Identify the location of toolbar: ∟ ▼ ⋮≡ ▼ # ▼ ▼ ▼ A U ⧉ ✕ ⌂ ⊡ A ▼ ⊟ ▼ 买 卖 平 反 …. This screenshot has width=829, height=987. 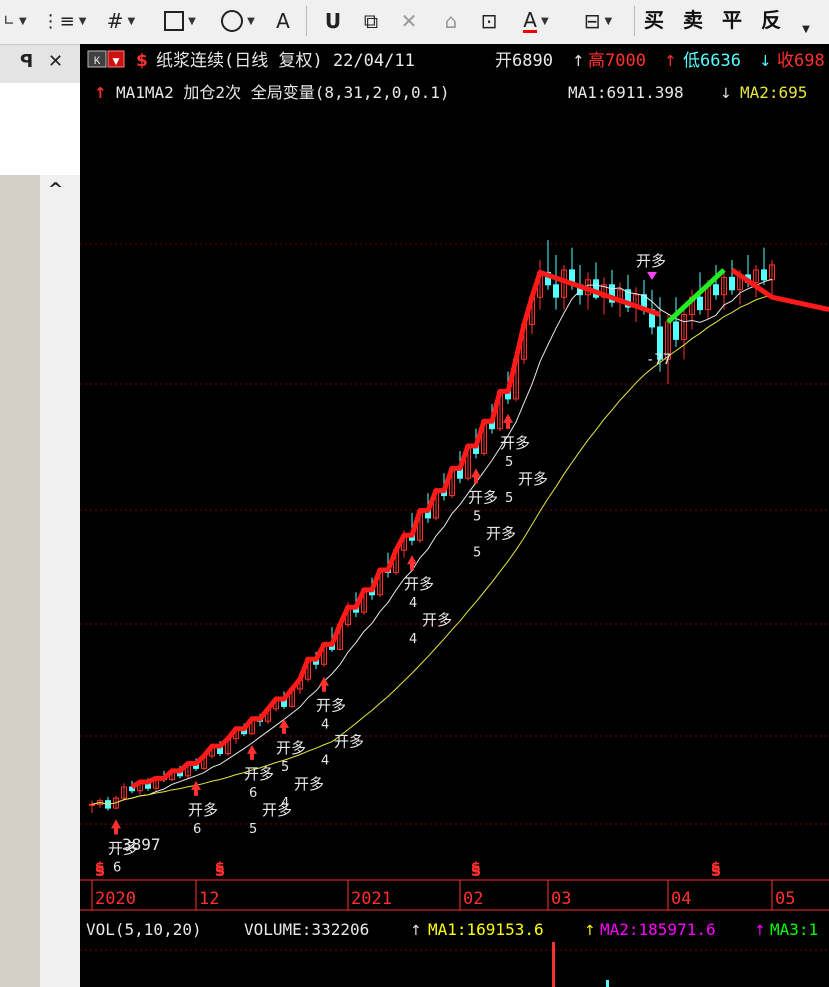
(414, 22).